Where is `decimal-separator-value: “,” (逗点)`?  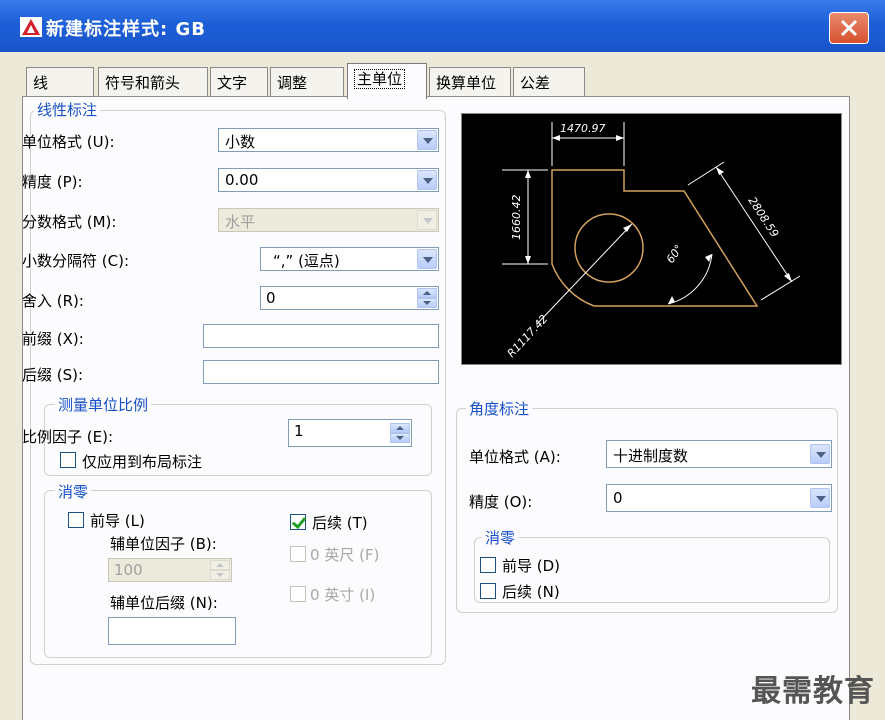
decimal-separator-value: “,” (逗点) is located at coordinates (306, 261).